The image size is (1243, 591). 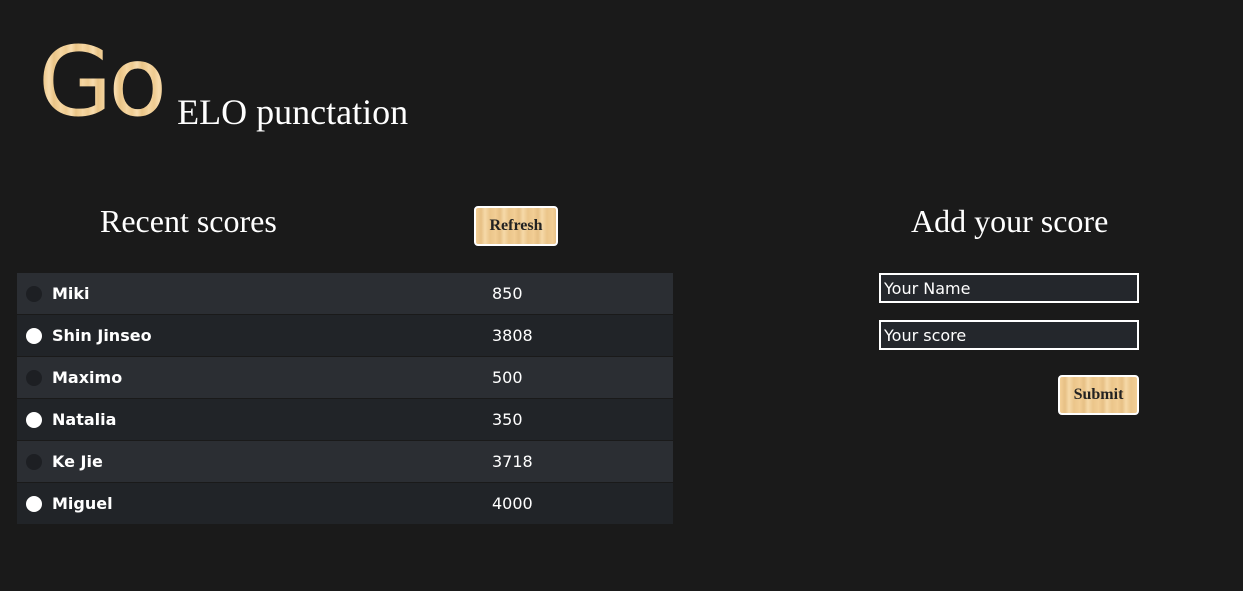 What do you see at coordinates (578, 294) in the screenshot?
I see `player-score: 850` at bounding box center [578, 294].